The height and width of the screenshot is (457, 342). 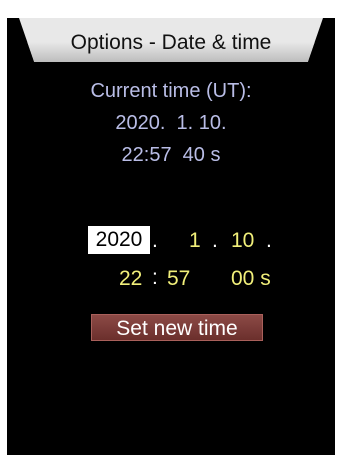 I want to click on current-time-label: Current time (UT):, so click(x=171, y=91).